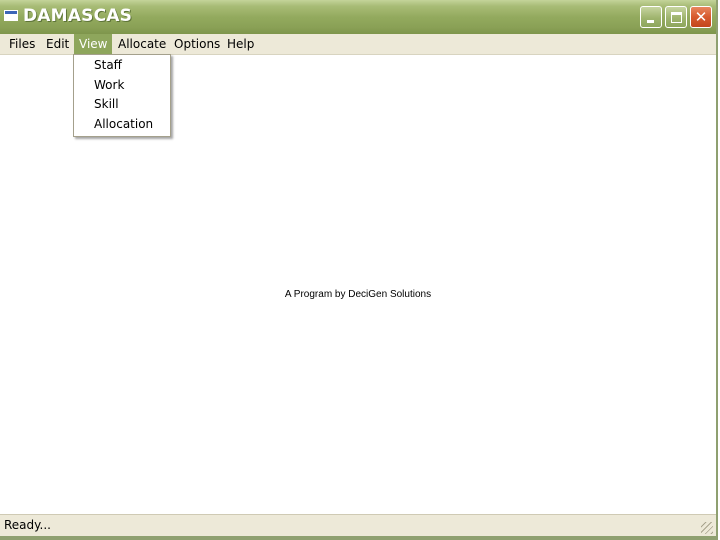  I want to click on window-title: DAMASCAS, so click(78, 16).